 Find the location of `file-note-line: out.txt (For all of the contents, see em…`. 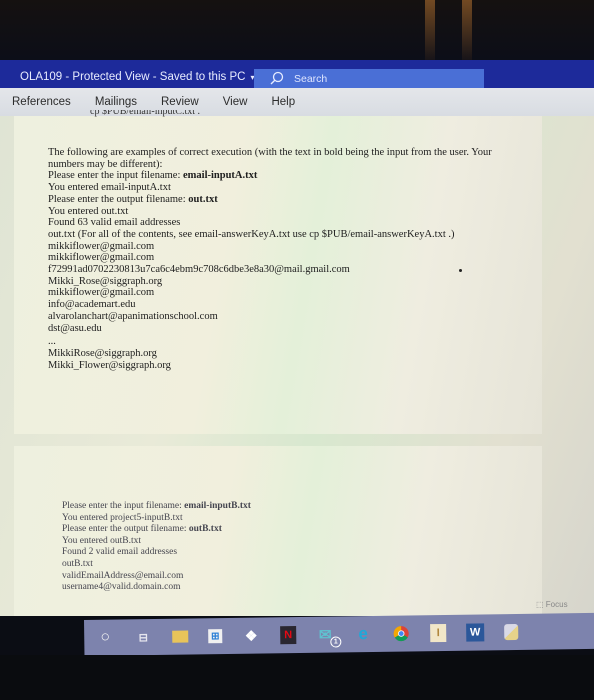

file-note-line: out.txt (For all of the contents, see em… is located at coordinates (251, 234).